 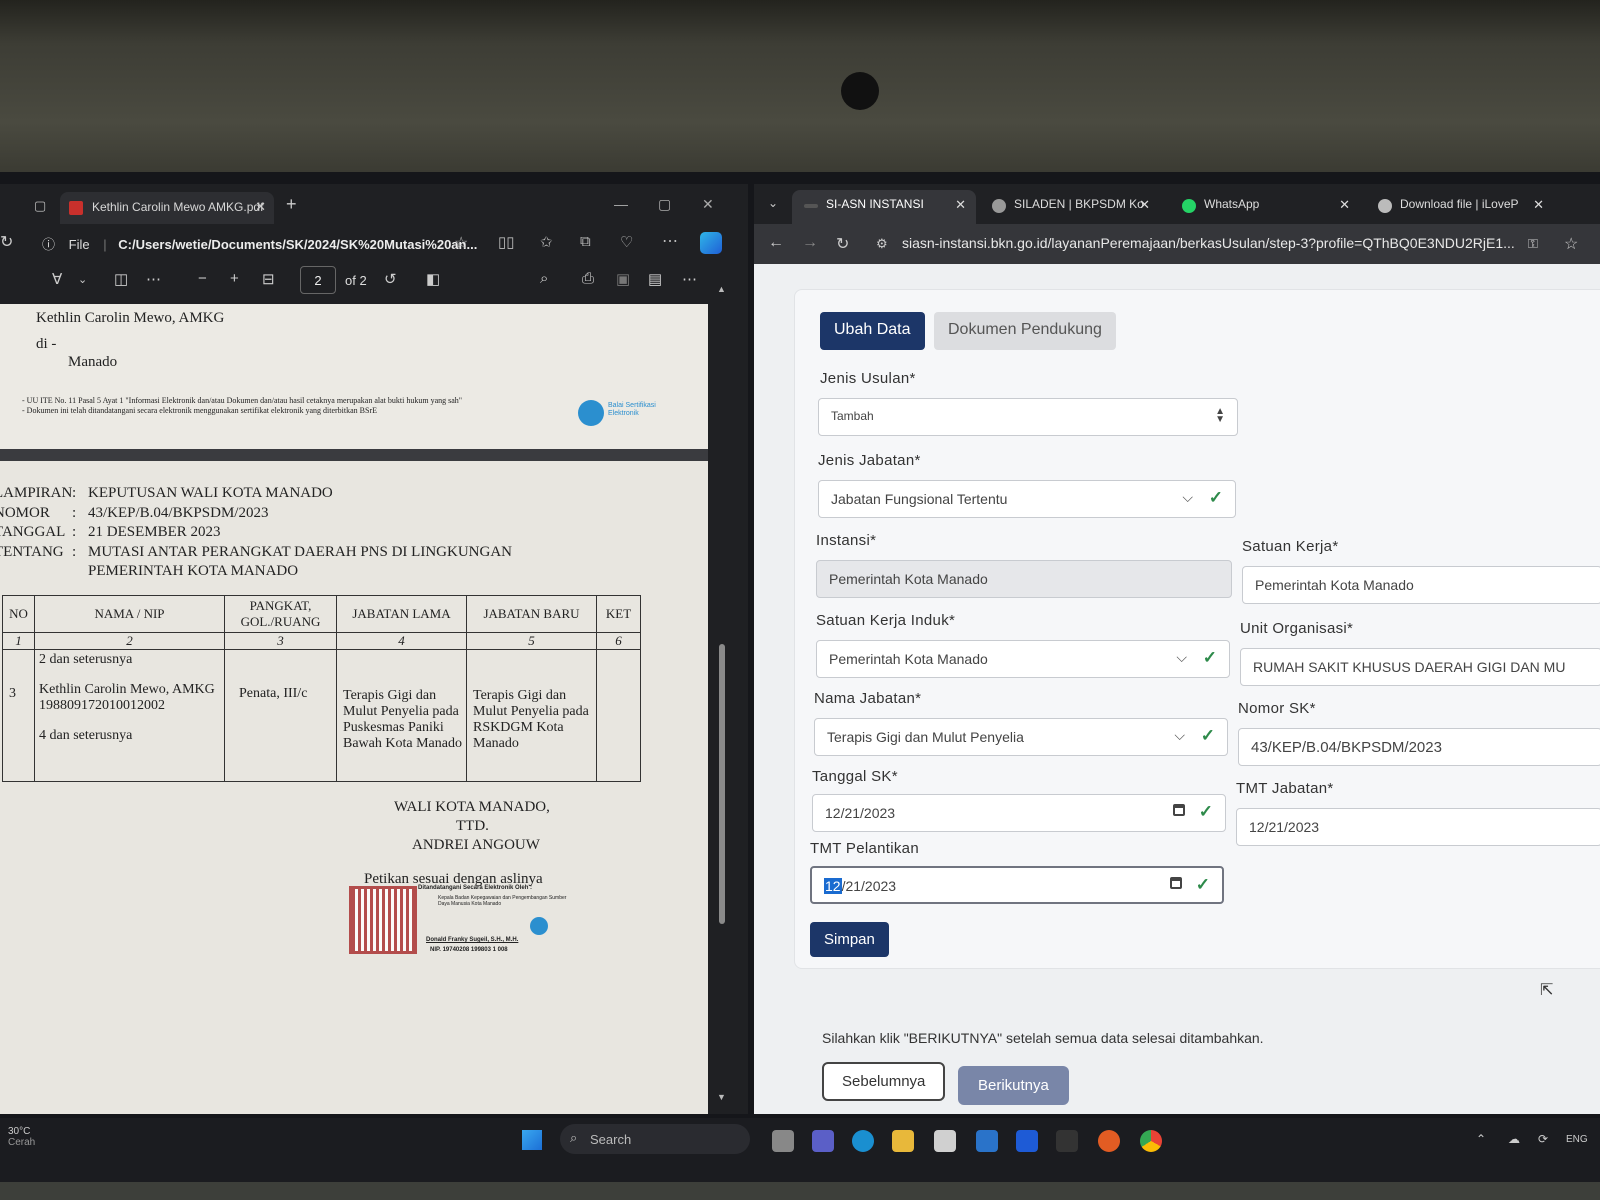 I want to click on file-explorer-icon, so click(x=903, y=1141).